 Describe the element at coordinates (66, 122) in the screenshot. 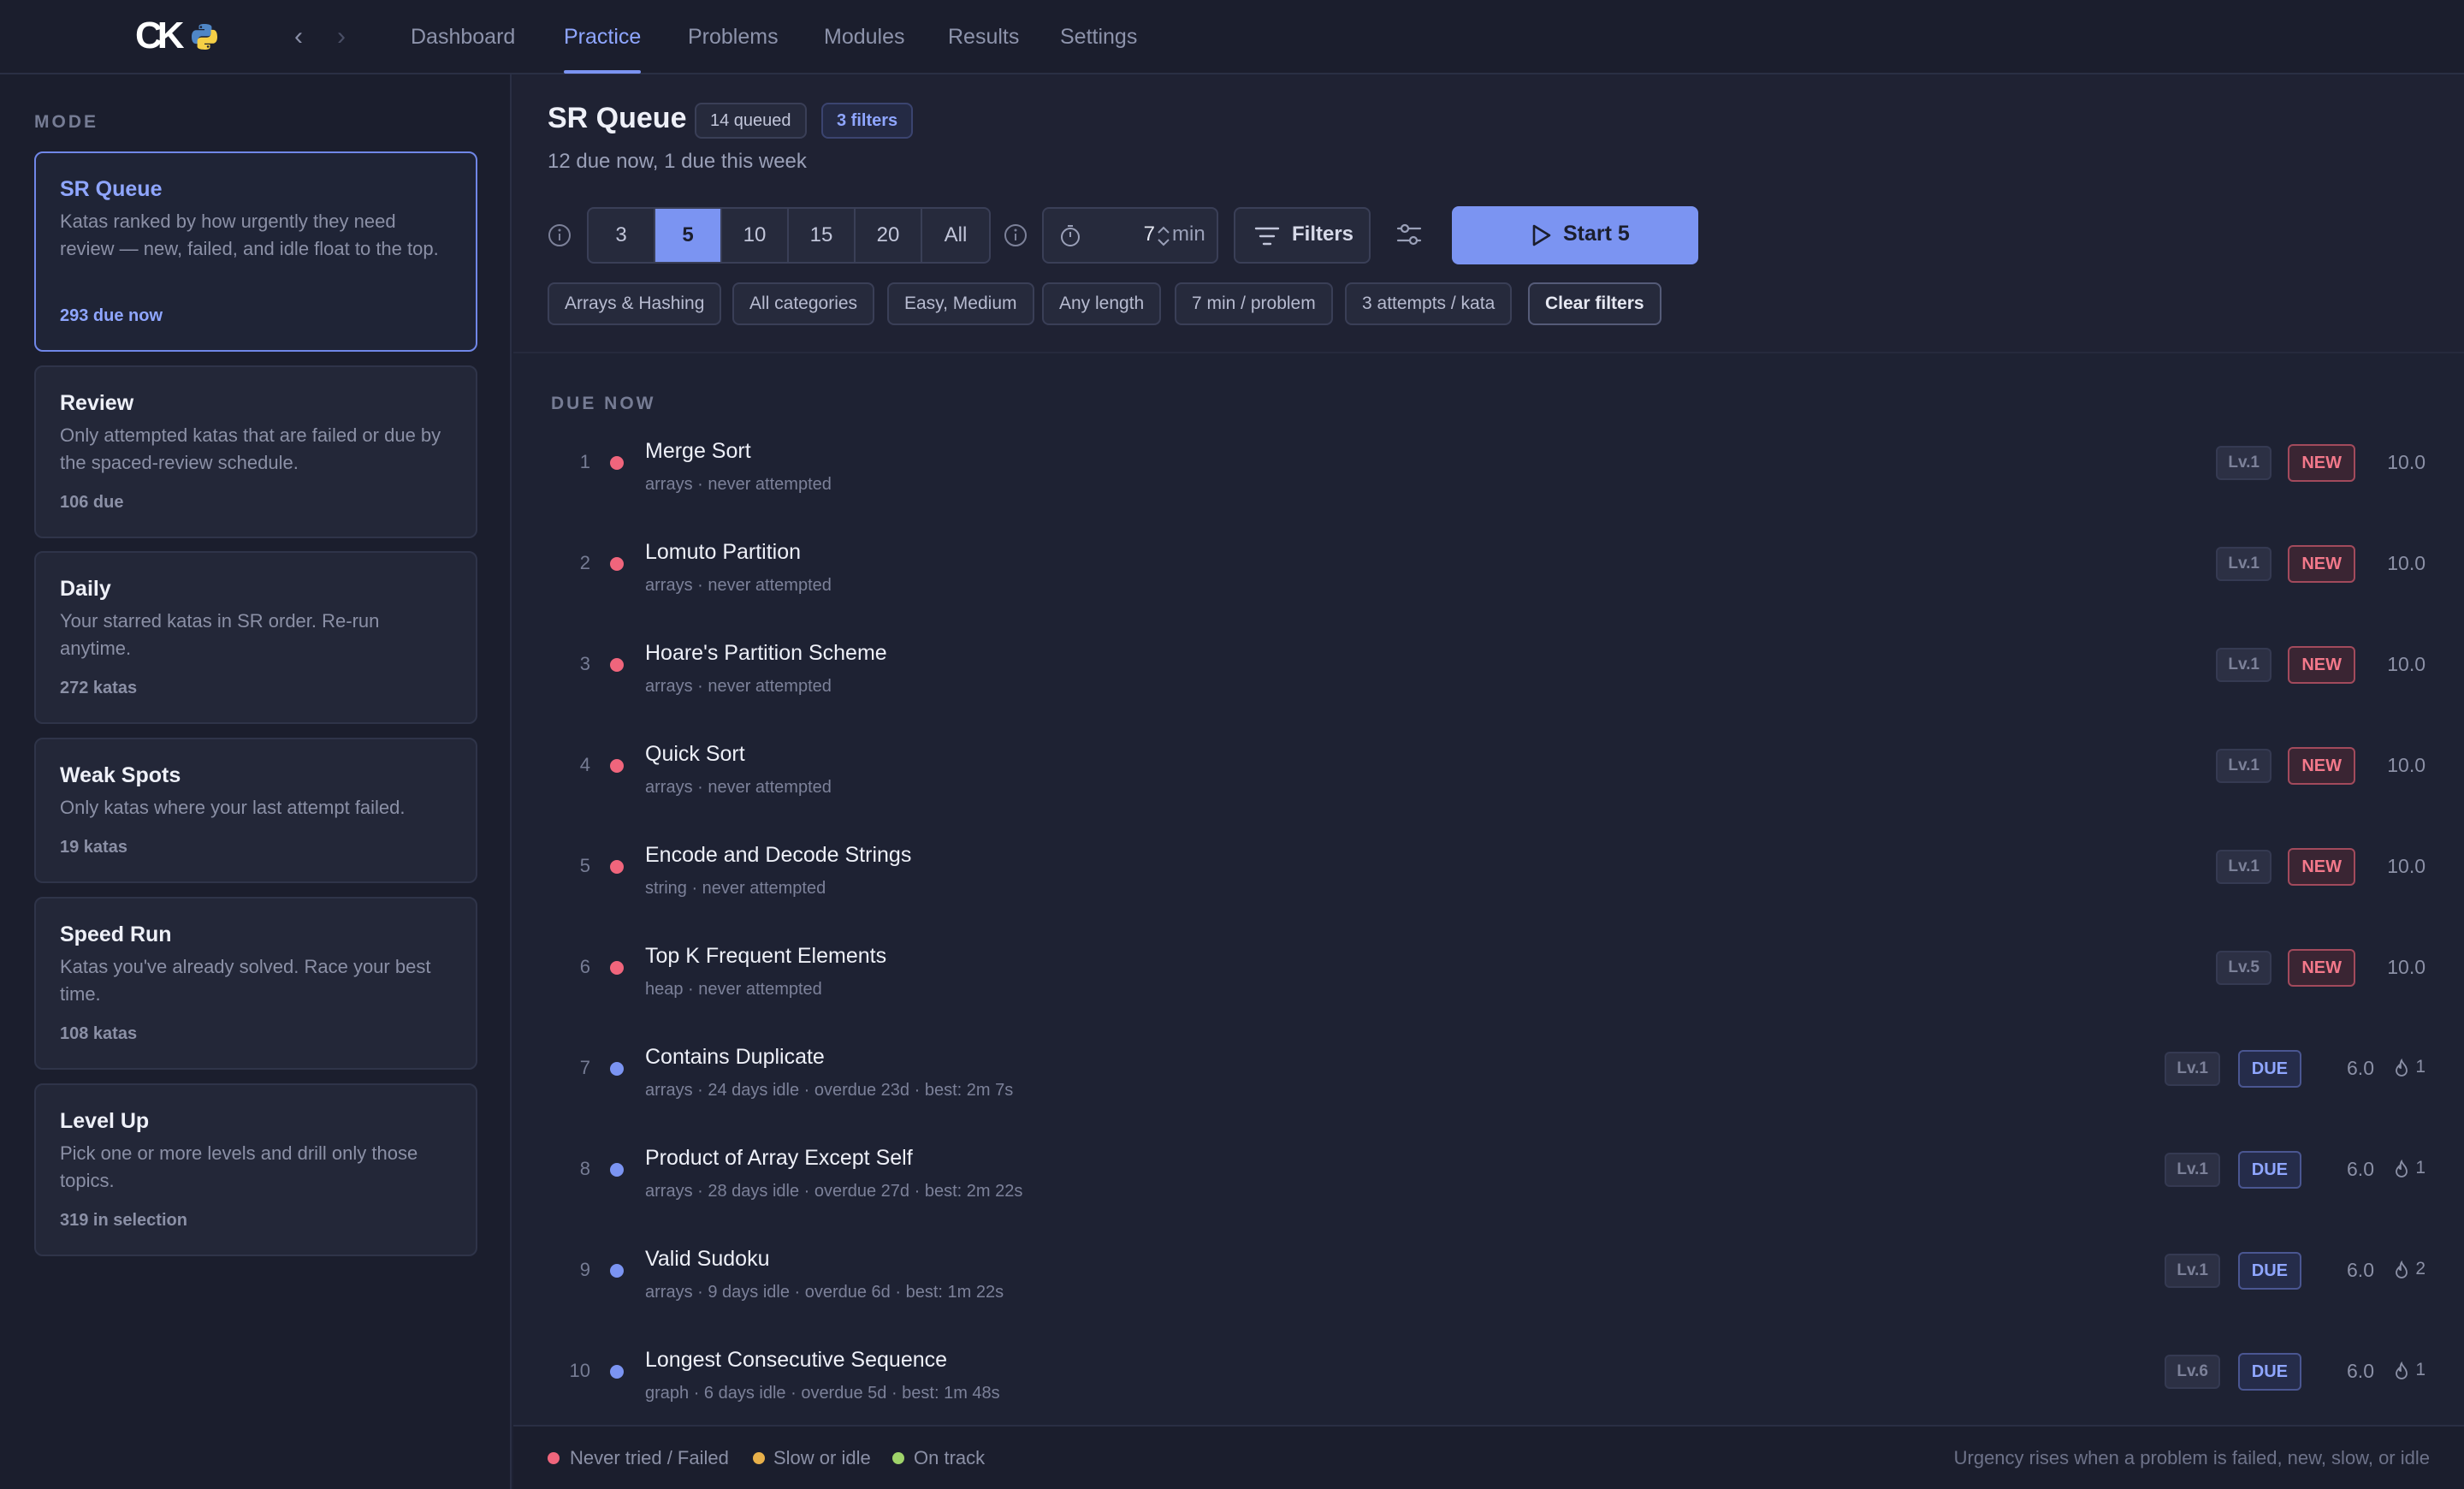

I see `mode-heading: MODE` at that location.